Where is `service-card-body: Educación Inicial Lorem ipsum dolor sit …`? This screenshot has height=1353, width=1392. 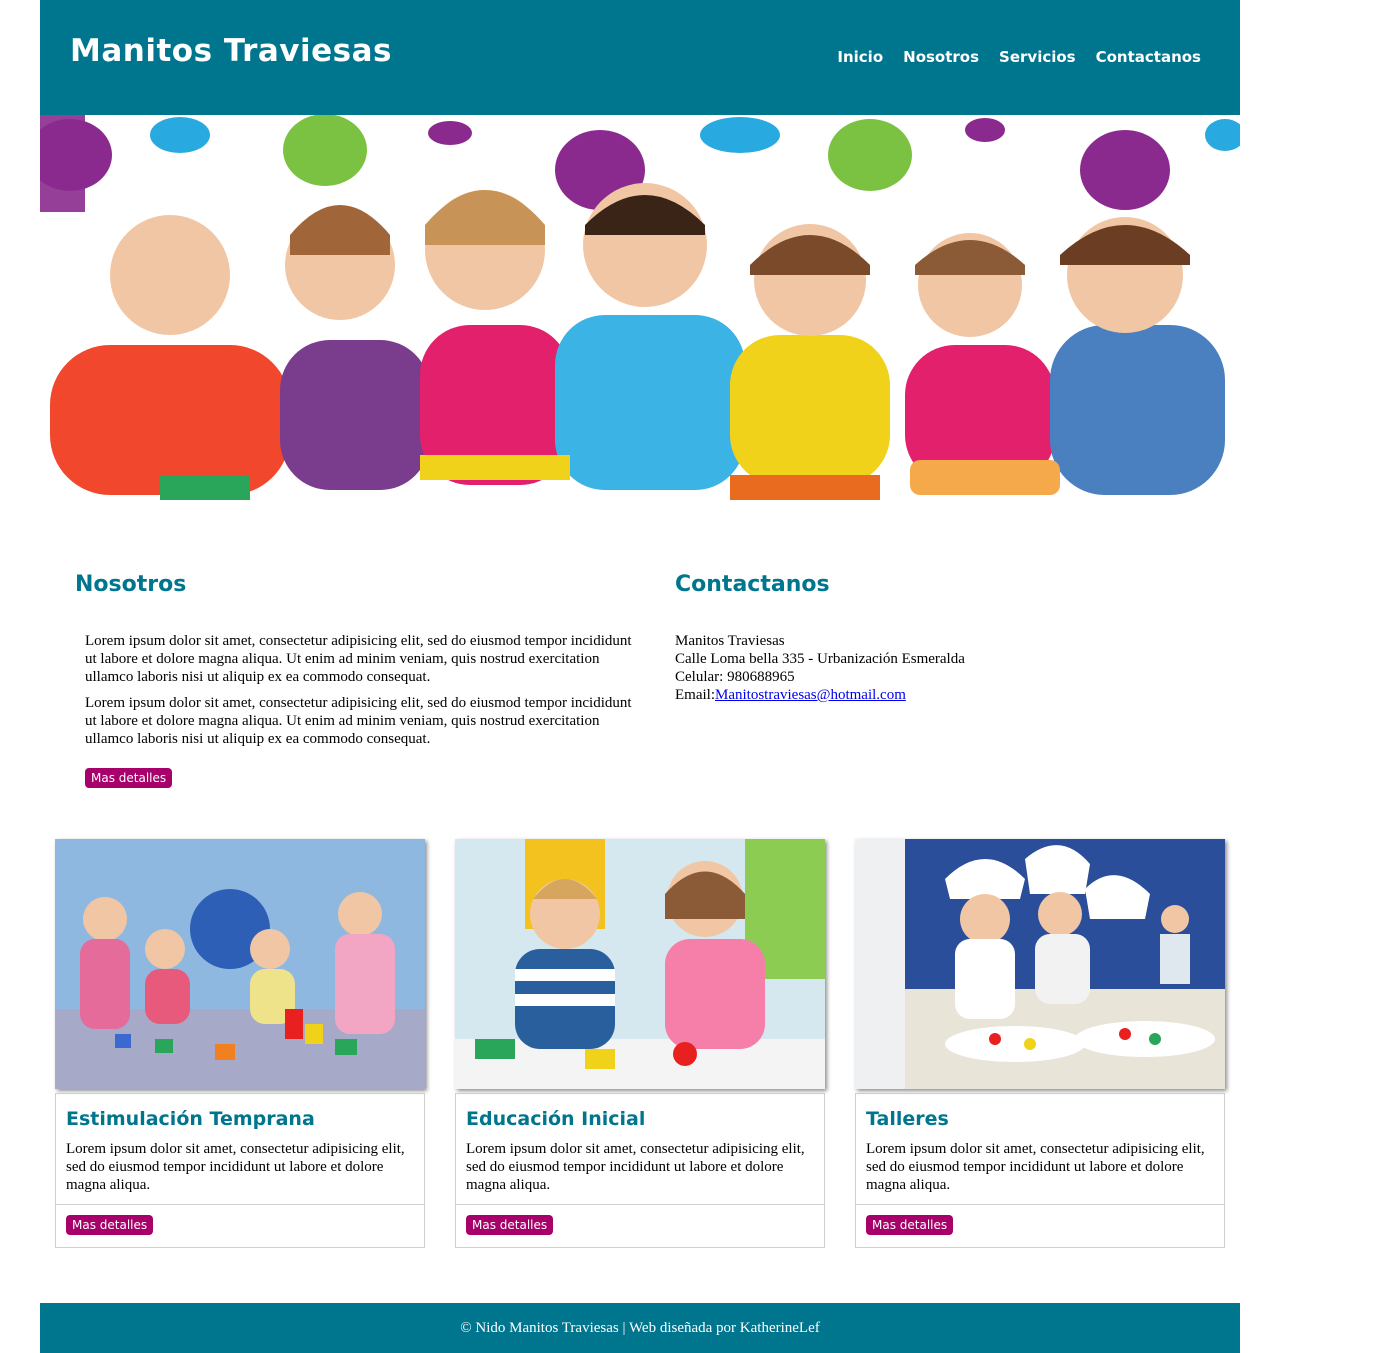 service-card-body: Educación Inicial Lorem ipsum dolor sit … is located at coordinates (640, 1149).